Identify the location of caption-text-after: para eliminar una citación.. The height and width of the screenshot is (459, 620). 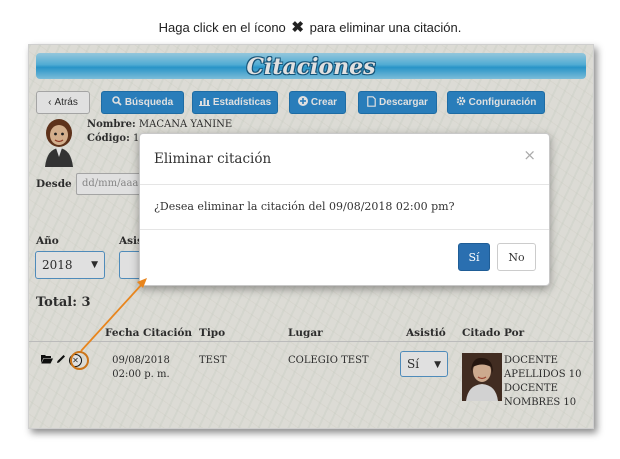
(385, 27).